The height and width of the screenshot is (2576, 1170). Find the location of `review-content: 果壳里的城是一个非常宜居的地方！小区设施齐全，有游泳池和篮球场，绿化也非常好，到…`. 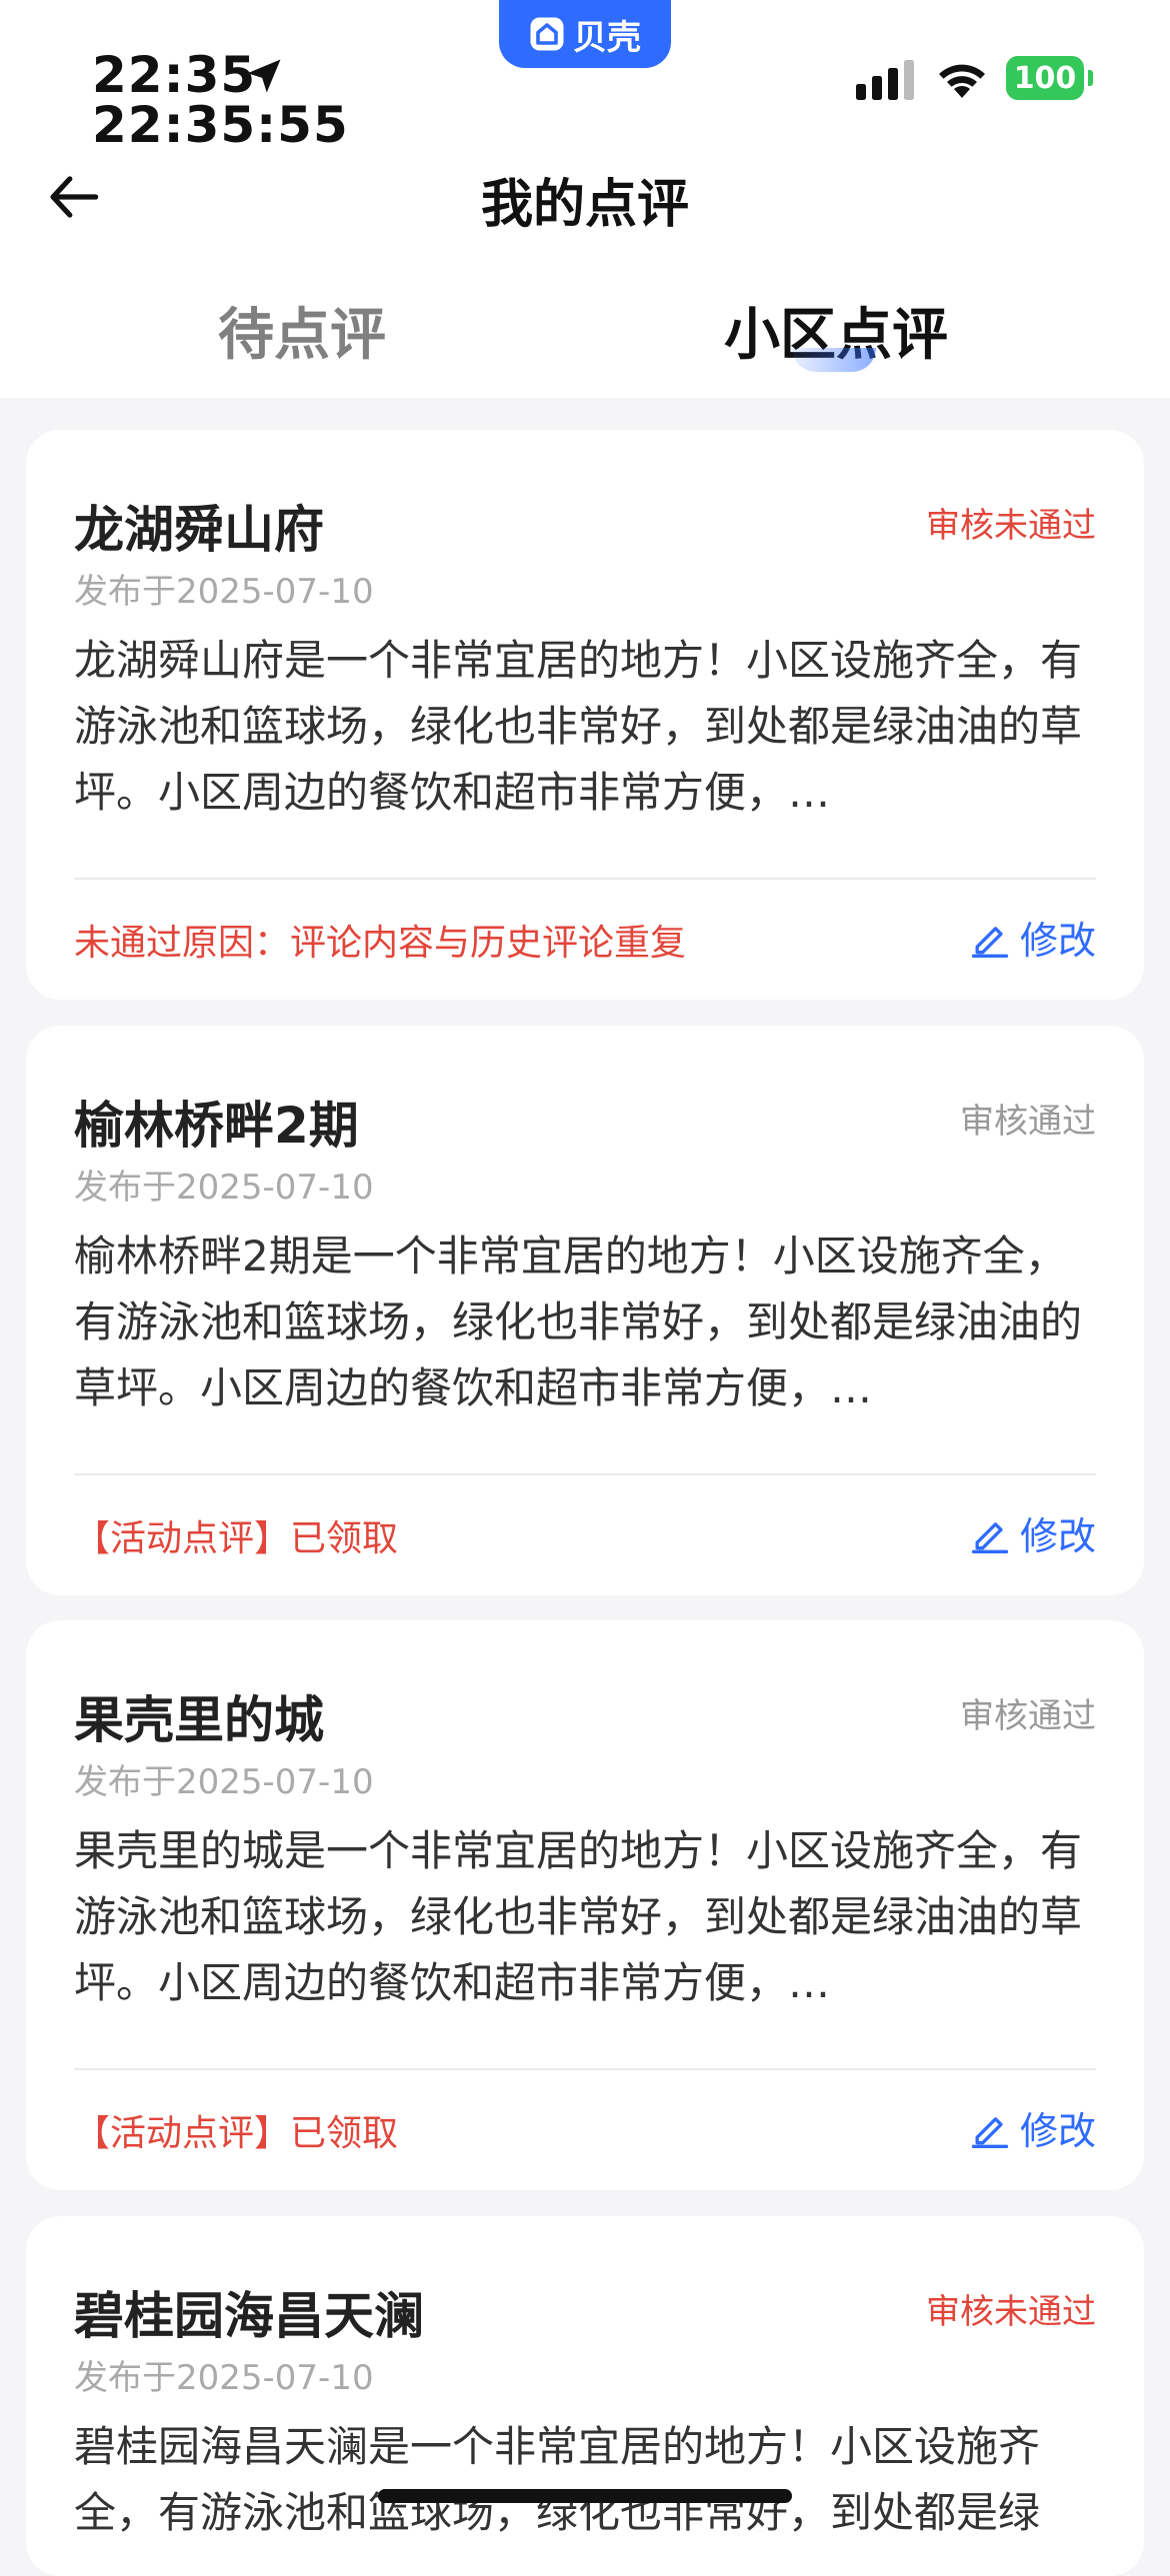

review-content: 果壳里的城是一个非常宜居的地方！小区设施齐全，有游泳池和篮球场，绿化也非常好，到… is located at coordinates (578, 1917).